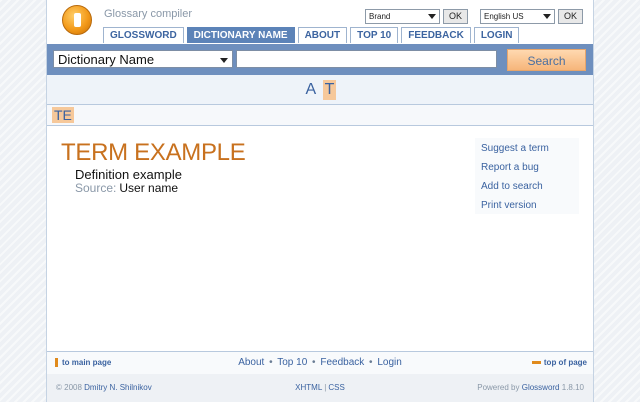 Image resolution: width=640 pixels, height=402 pixels. What do you see at coordinates (517, 16) in the screenshot?
I see `language-select: English US` at bounding box center [517, 16].